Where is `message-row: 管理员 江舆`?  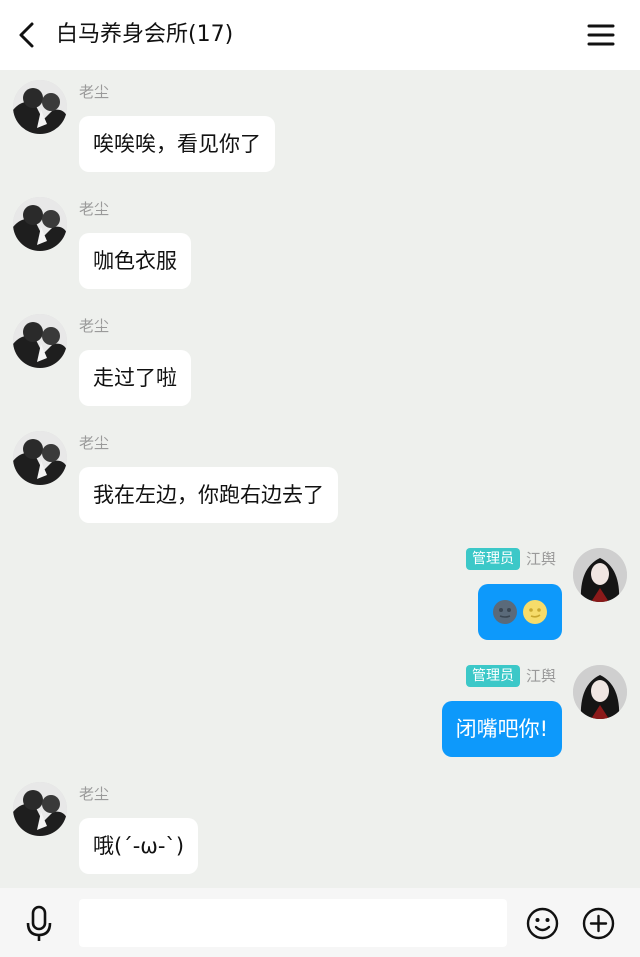 message-row: 管理员 江舆 is located at coordinates (320, 593).